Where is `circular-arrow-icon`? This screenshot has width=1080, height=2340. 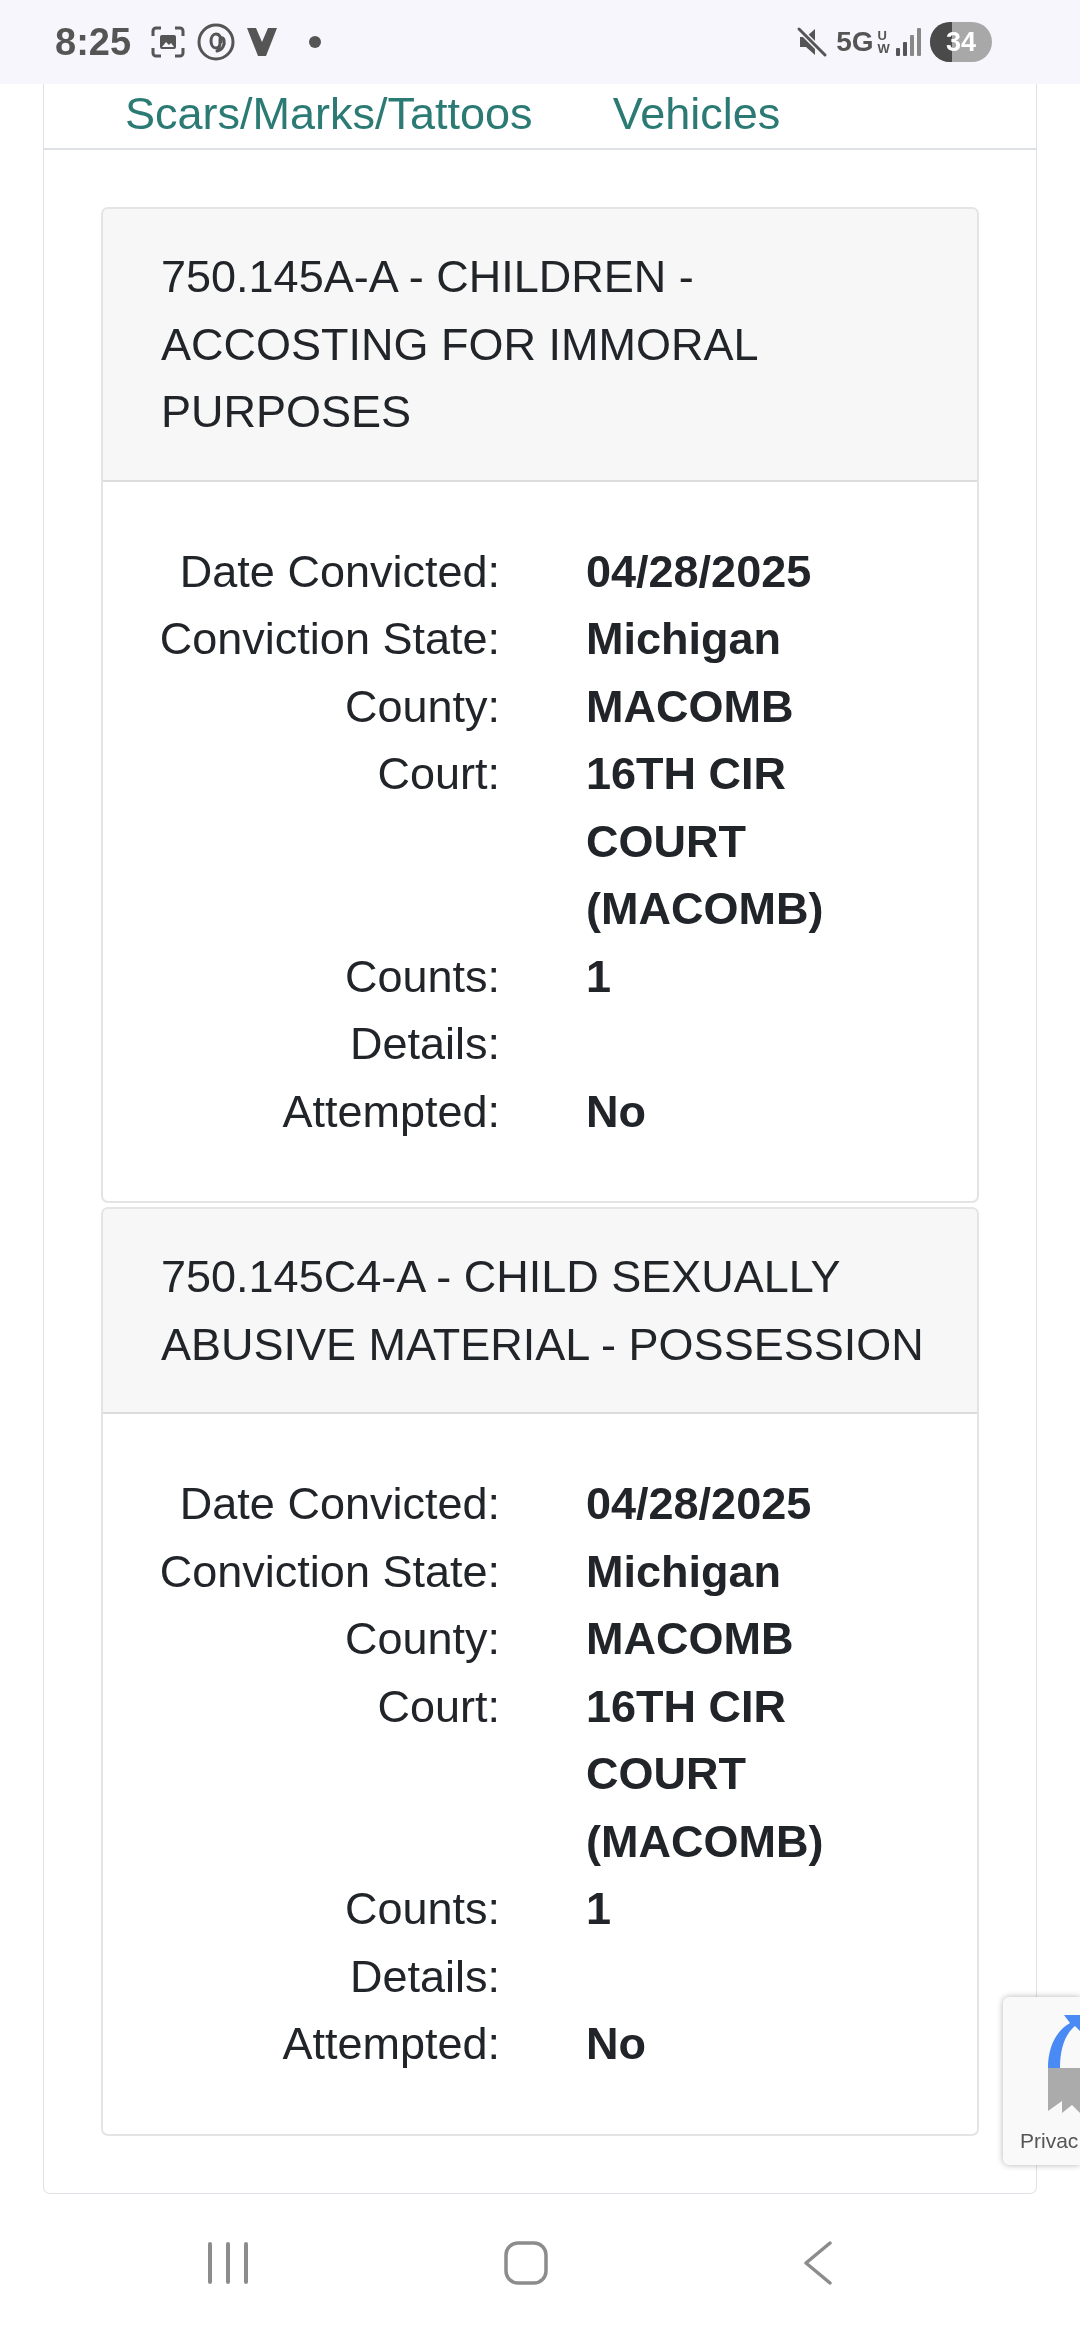
circular-arrow-icon is located at coordinates (1064, 2064).